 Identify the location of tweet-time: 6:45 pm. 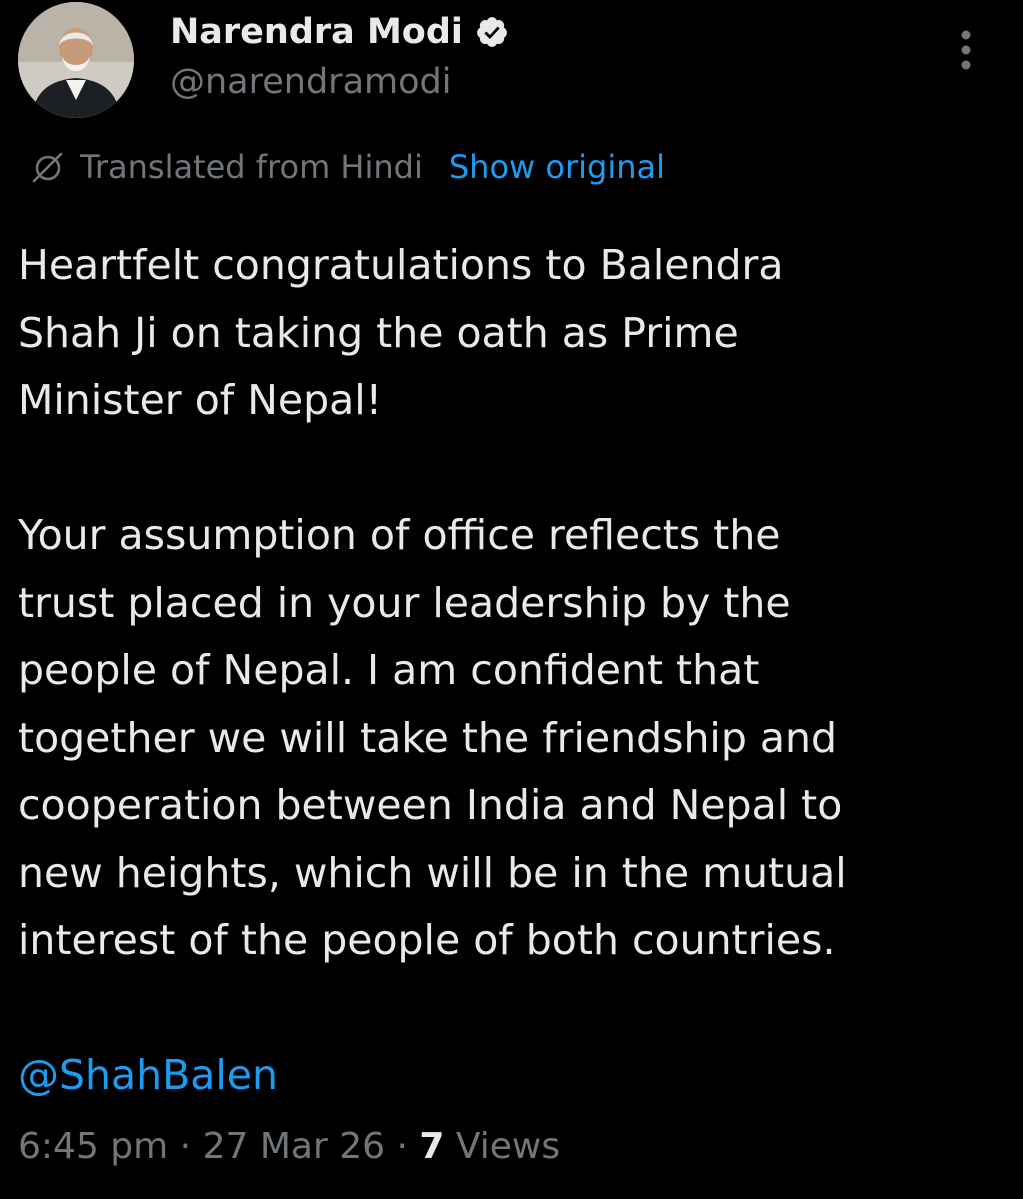
(93, 1146).